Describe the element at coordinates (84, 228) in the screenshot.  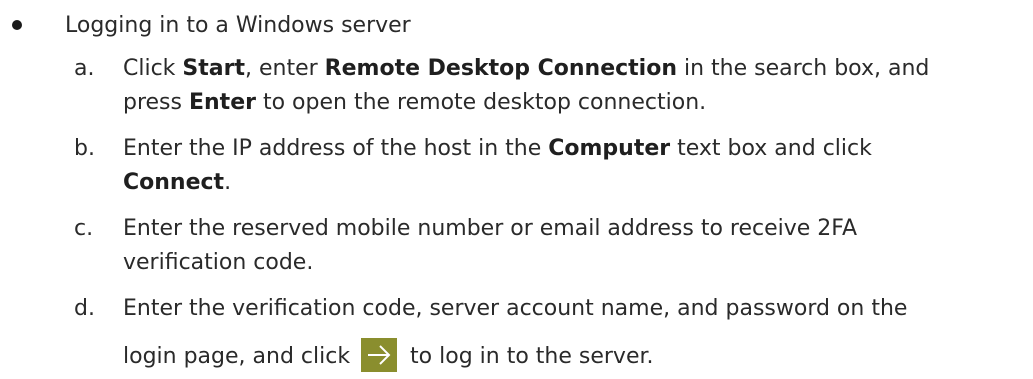
I see `step-marker: c.` at that location.